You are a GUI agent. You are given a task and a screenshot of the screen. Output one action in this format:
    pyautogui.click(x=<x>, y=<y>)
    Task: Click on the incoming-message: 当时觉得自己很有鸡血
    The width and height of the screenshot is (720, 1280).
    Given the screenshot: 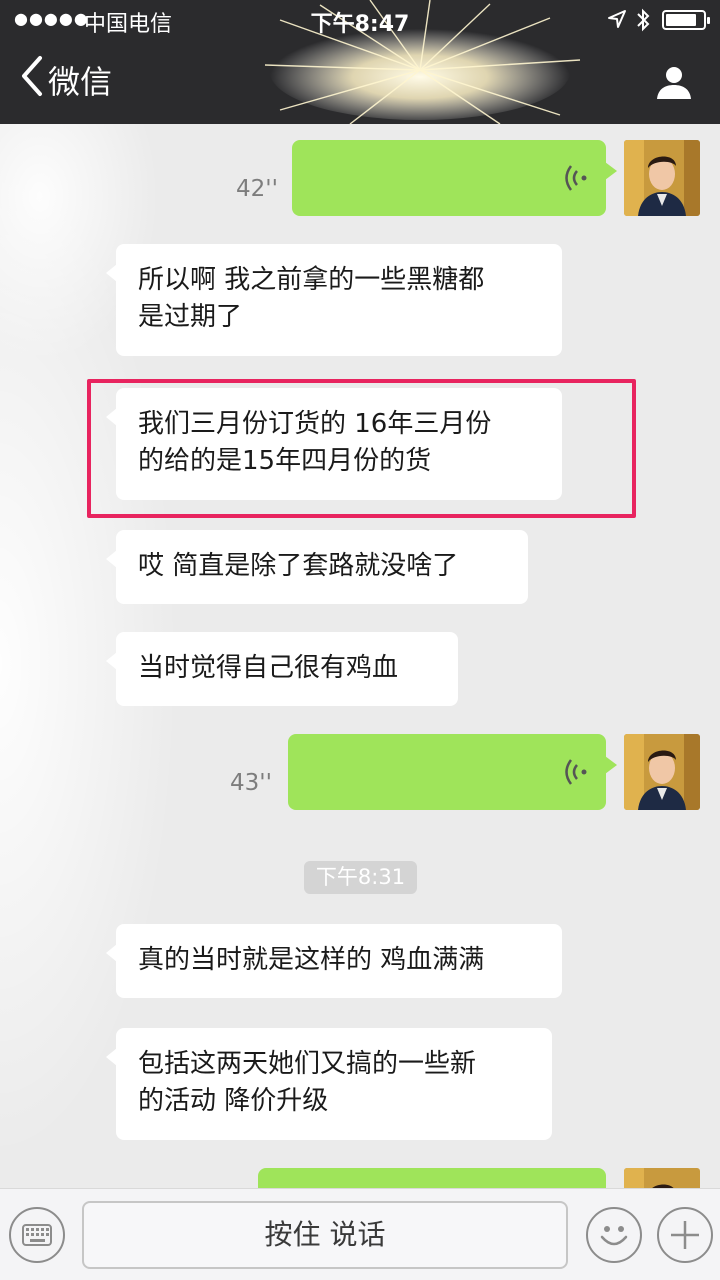 What is the action you would take?
    pyautogui.click(x=282, y=669)
    